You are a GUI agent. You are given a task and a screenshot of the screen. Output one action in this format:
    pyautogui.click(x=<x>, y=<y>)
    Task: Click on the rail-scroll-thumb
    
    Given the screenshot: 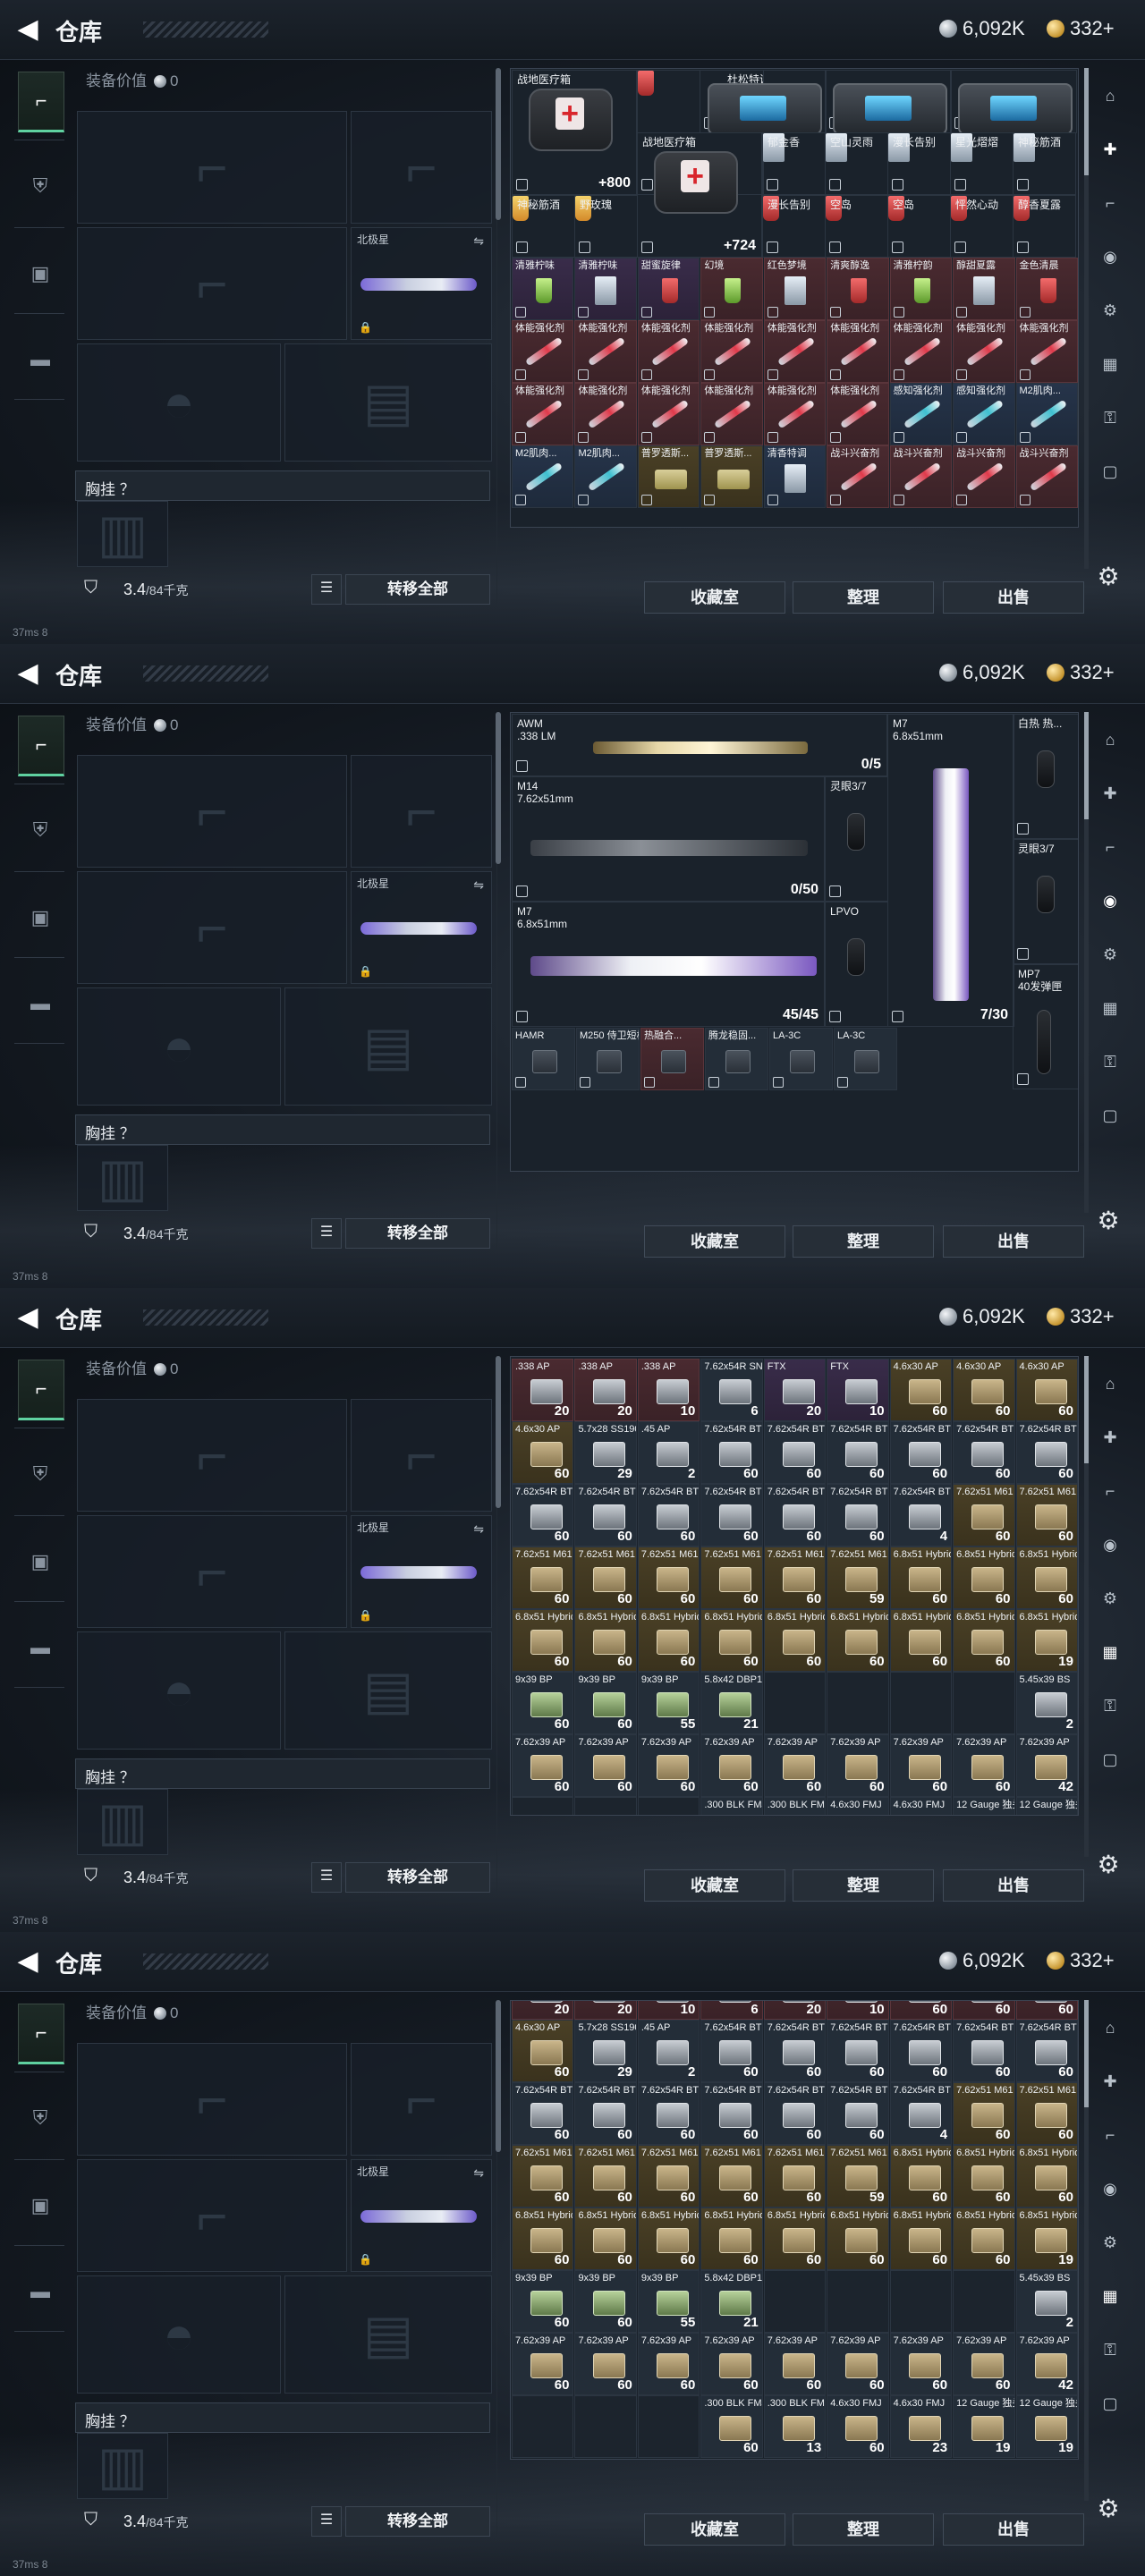 What is the action you would take?
    pyautogui.click(x=1086, y=2053)
    